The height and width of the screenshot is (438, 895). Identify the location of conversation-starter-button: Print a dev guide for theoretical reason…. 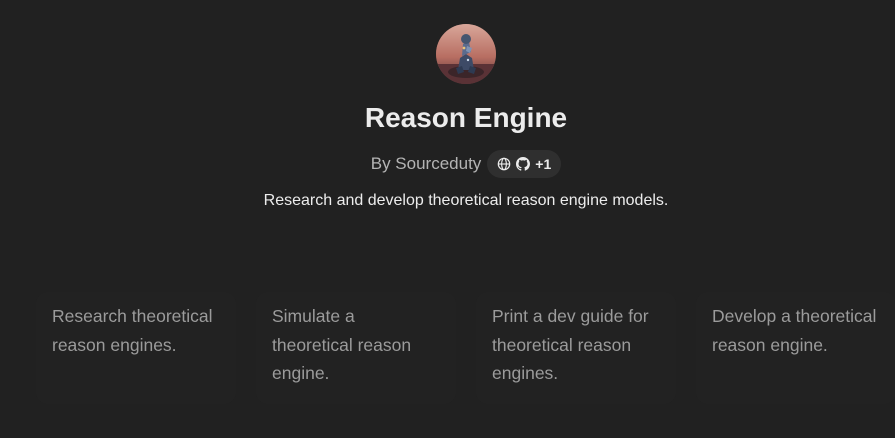
(576, 348).